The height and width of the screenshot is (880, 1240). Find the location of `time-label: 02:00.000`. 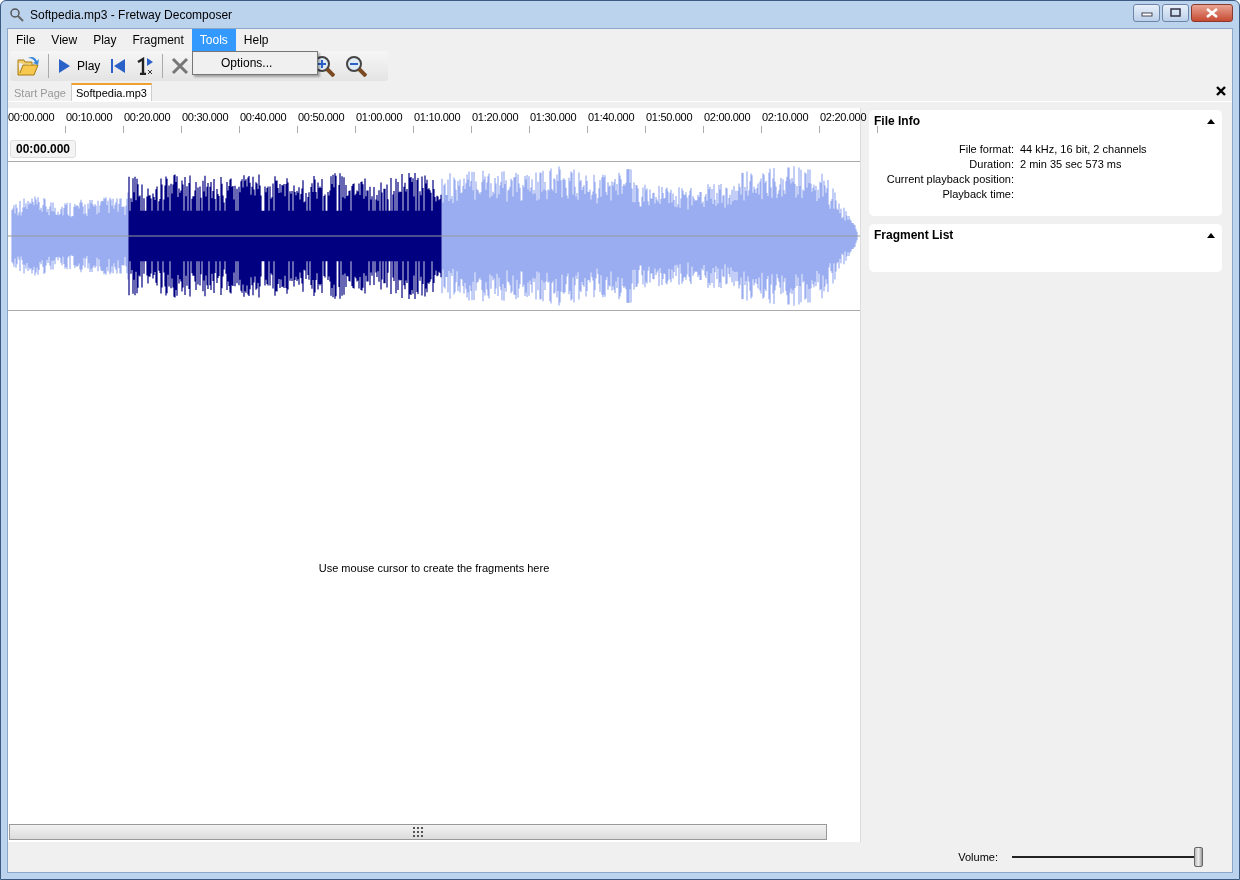

time-label: 02:00.000 is located at coordinates (727, 117).